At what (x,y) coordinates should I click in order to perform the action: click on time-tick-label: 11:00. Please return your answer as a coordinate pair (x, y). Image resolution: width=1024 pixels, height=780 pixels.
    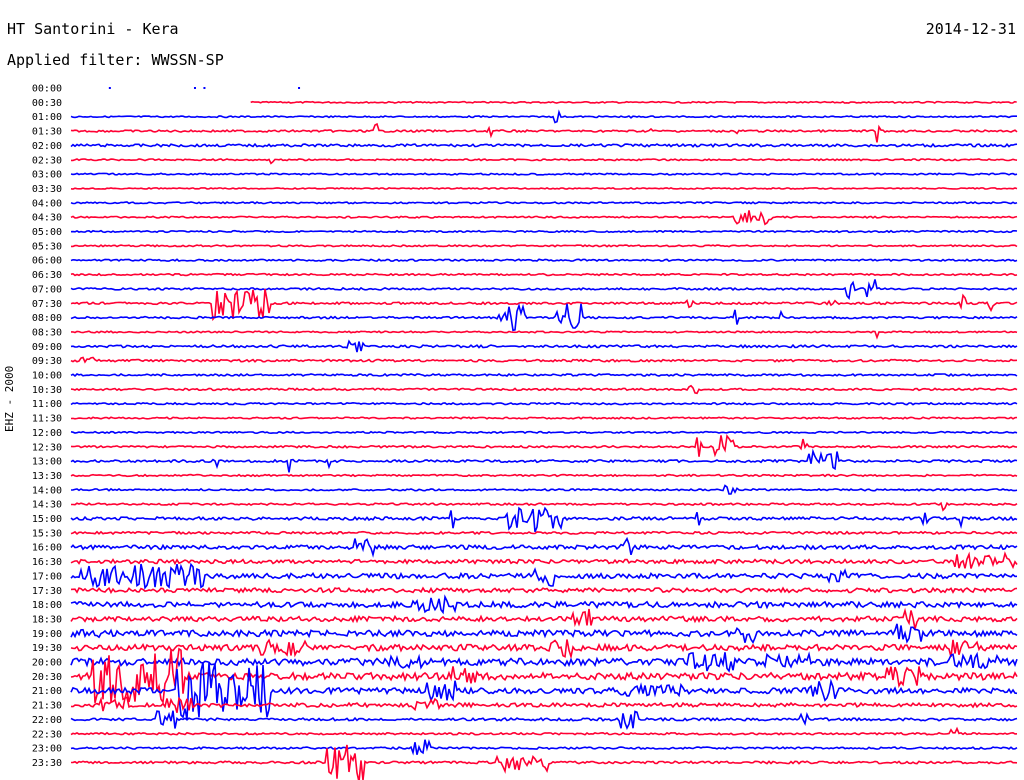
    Looking at the image, I should click on (47, 404).